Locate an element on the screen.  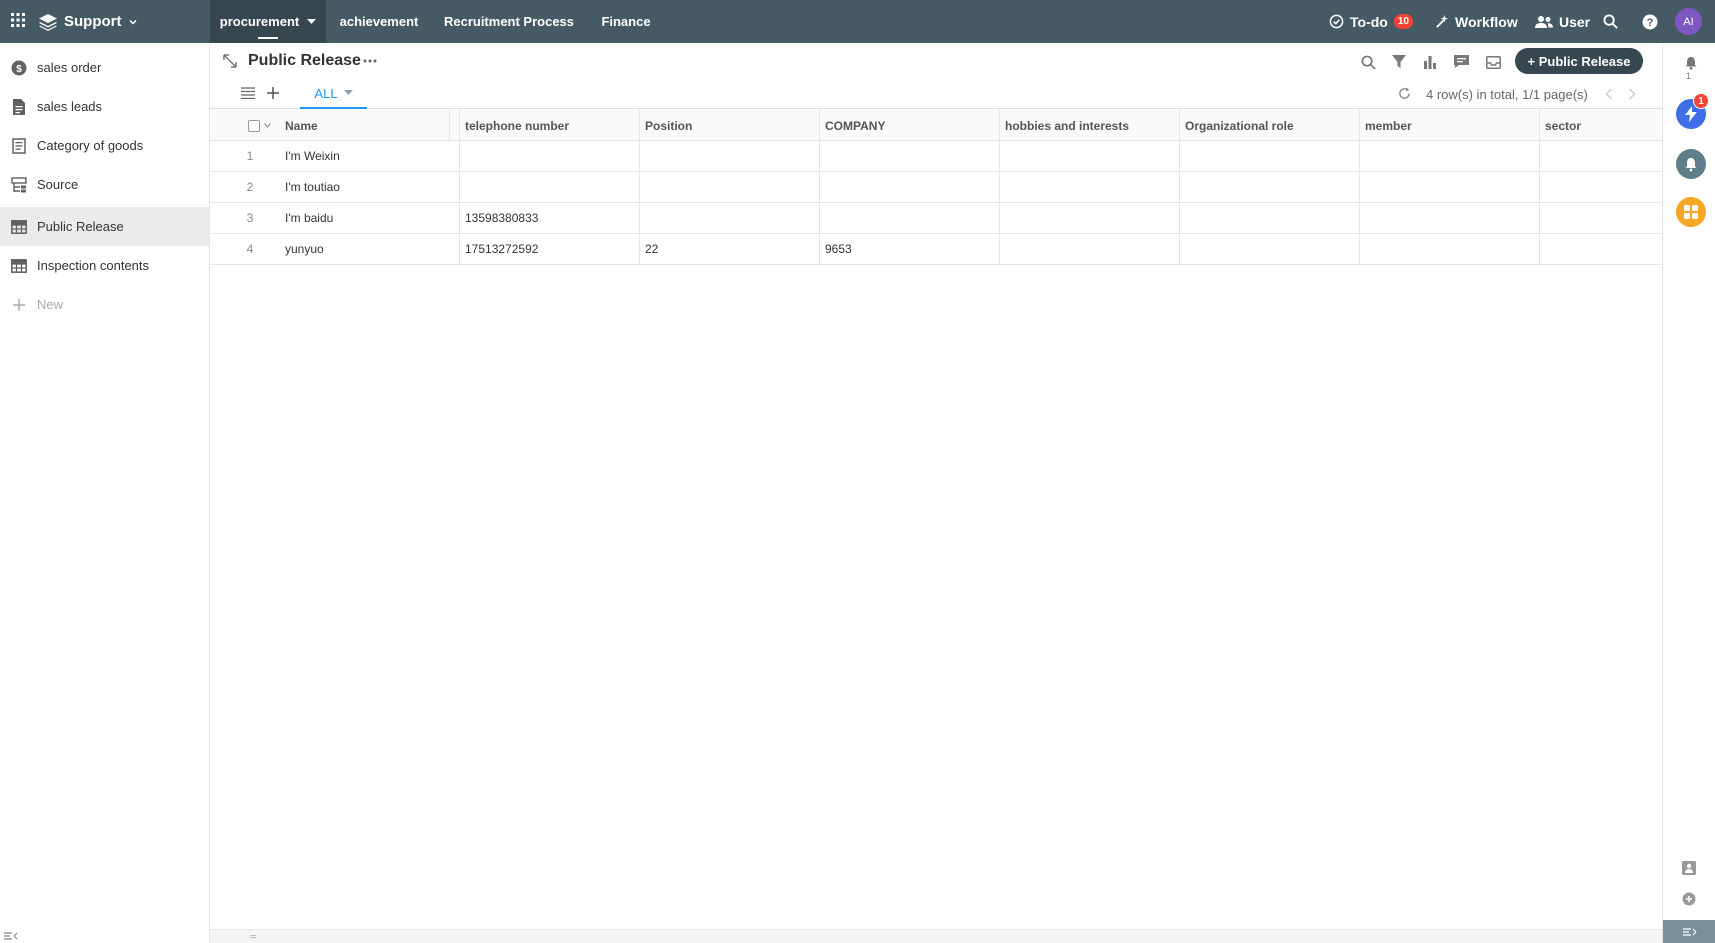
caret-down-icon is located at coordinates (348, 93).